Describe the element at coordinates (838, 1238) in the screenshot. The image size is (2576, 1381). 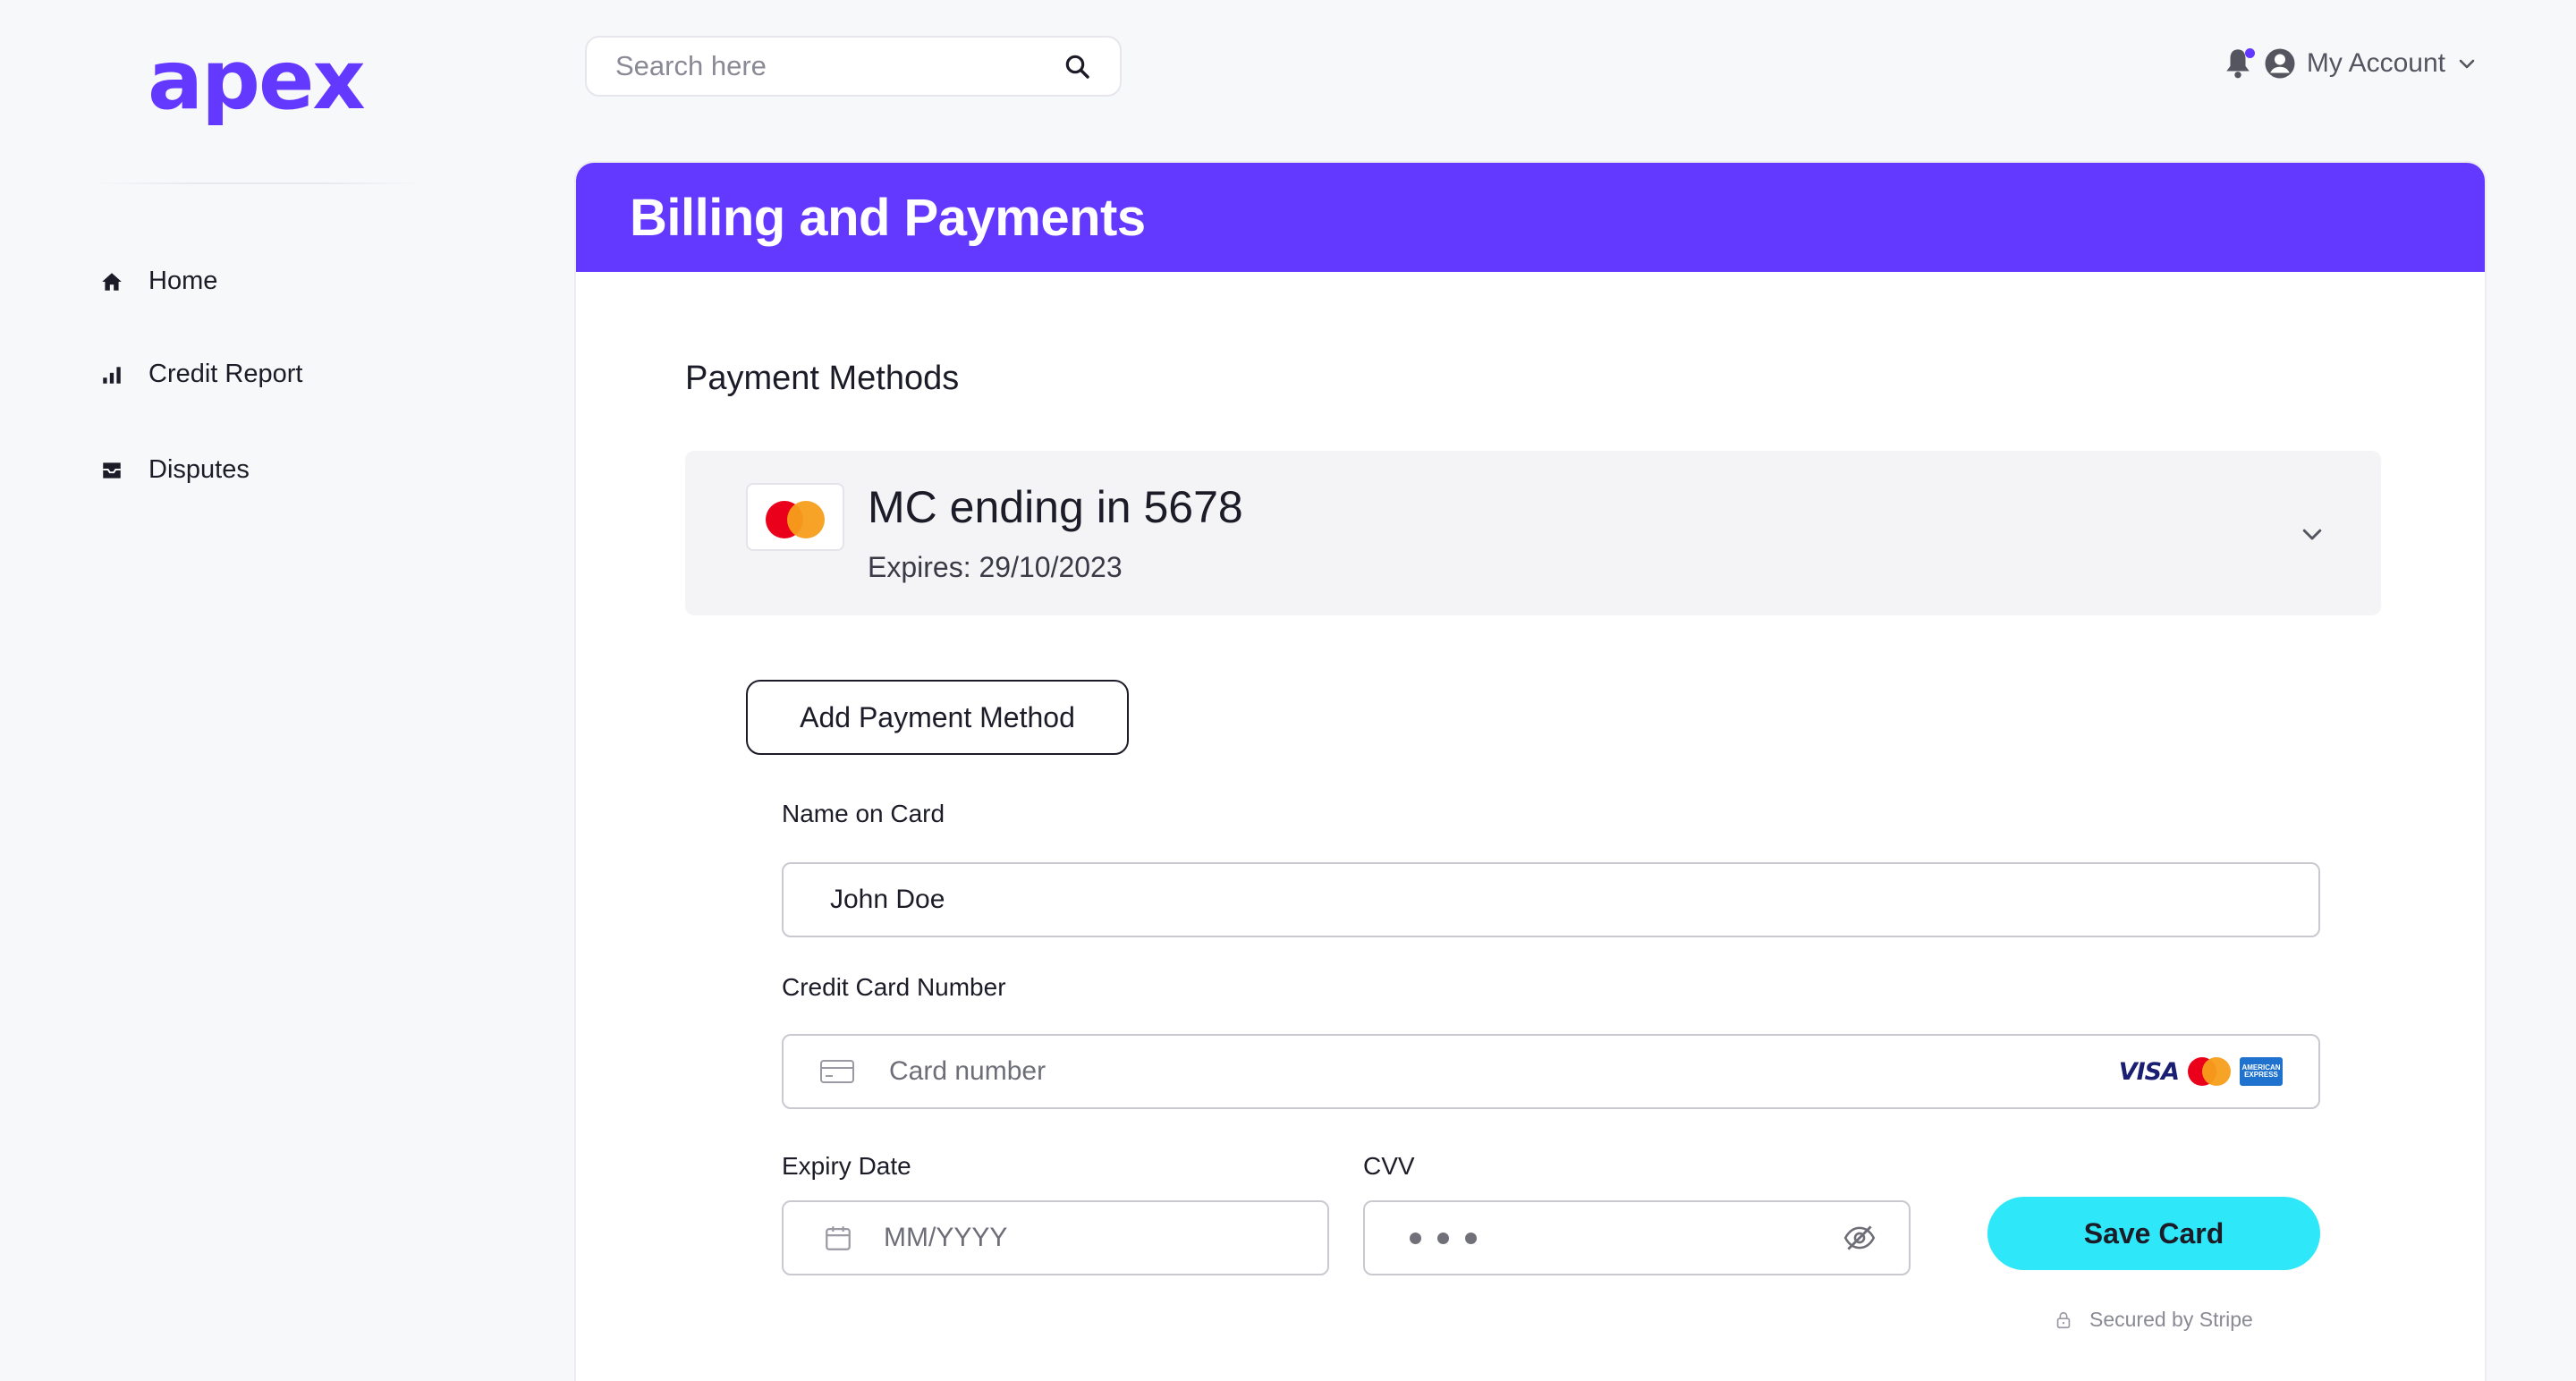
I see `calendar-icon` at that location.